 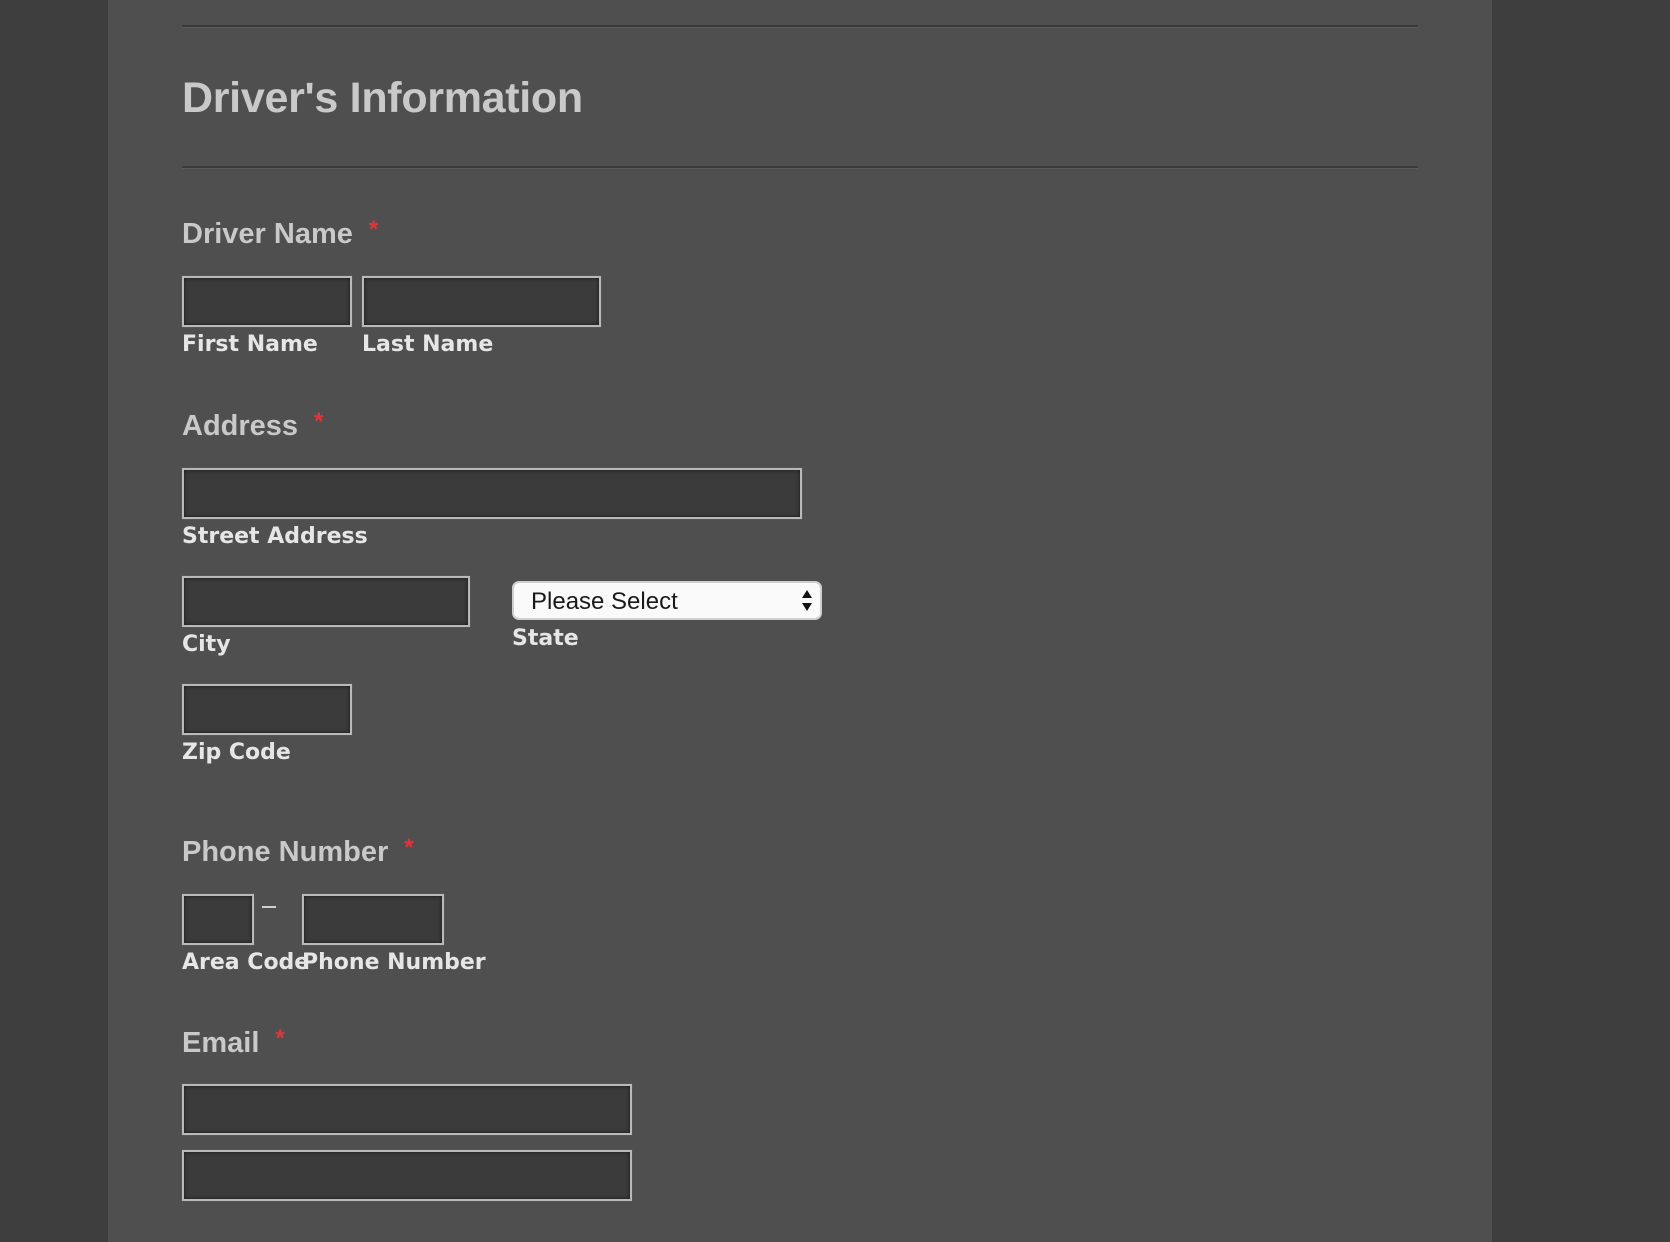 I want to click on phone-number-label-text: Phone Number, so click(x=285, y=852).